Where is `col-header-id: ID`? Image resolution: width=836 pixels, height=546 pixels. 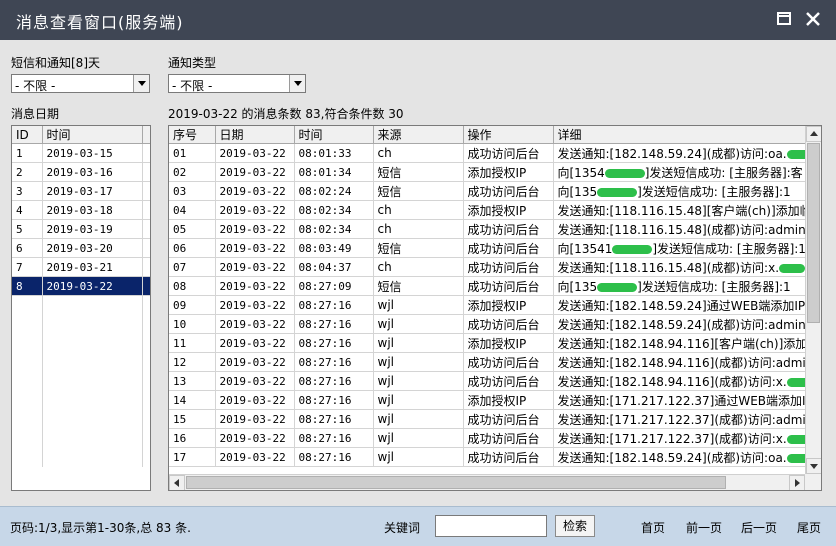 col-header-id: ID is located at coordinates (27, 135).